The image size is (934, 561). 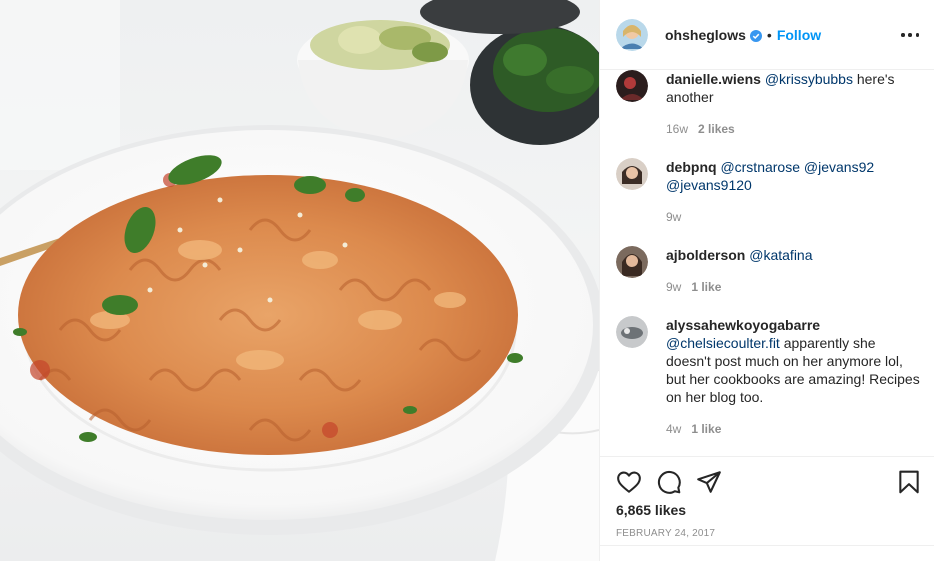 What do you see at coordinates (632, 34) in the screenshot?
I see `author-avatar` at bounding box center [632, 34].